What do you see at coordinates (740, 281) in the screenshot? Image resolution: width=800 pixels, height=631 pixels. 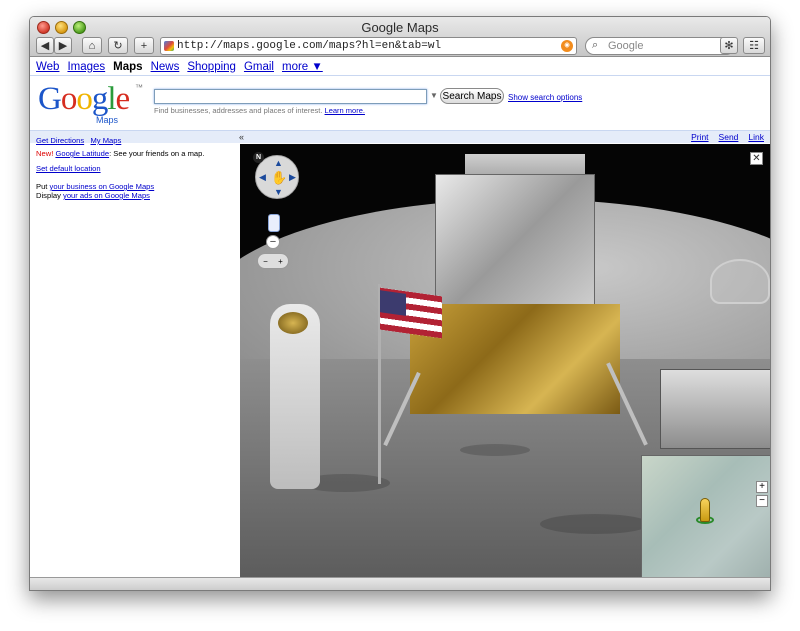 I see `rover-antenna` at bounding box center [740, 281].